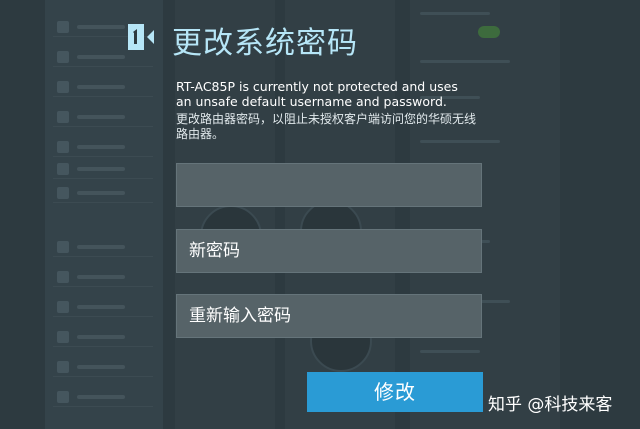  Describe the element at coordinates (326, 126) in the screenshot. I see `warning-message-chinese: 更改路由器密码，以阻止未授权客户端访问您的华硕无线路由器。` at that location.